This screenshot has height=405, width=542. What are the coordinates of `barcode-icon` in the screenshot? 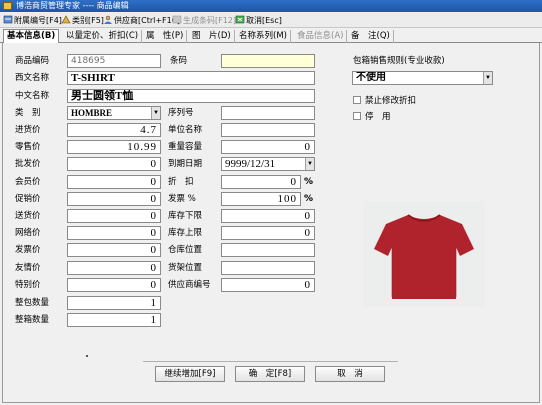 It's located at (177, 19).